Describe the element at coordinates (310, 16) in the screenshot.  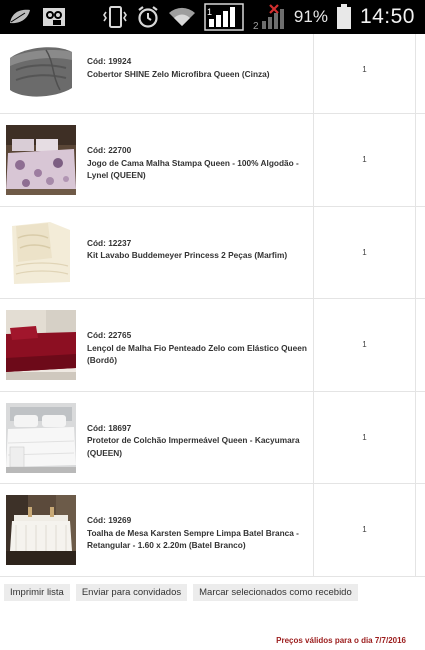
I see `battery-percent: 91%` at that location.